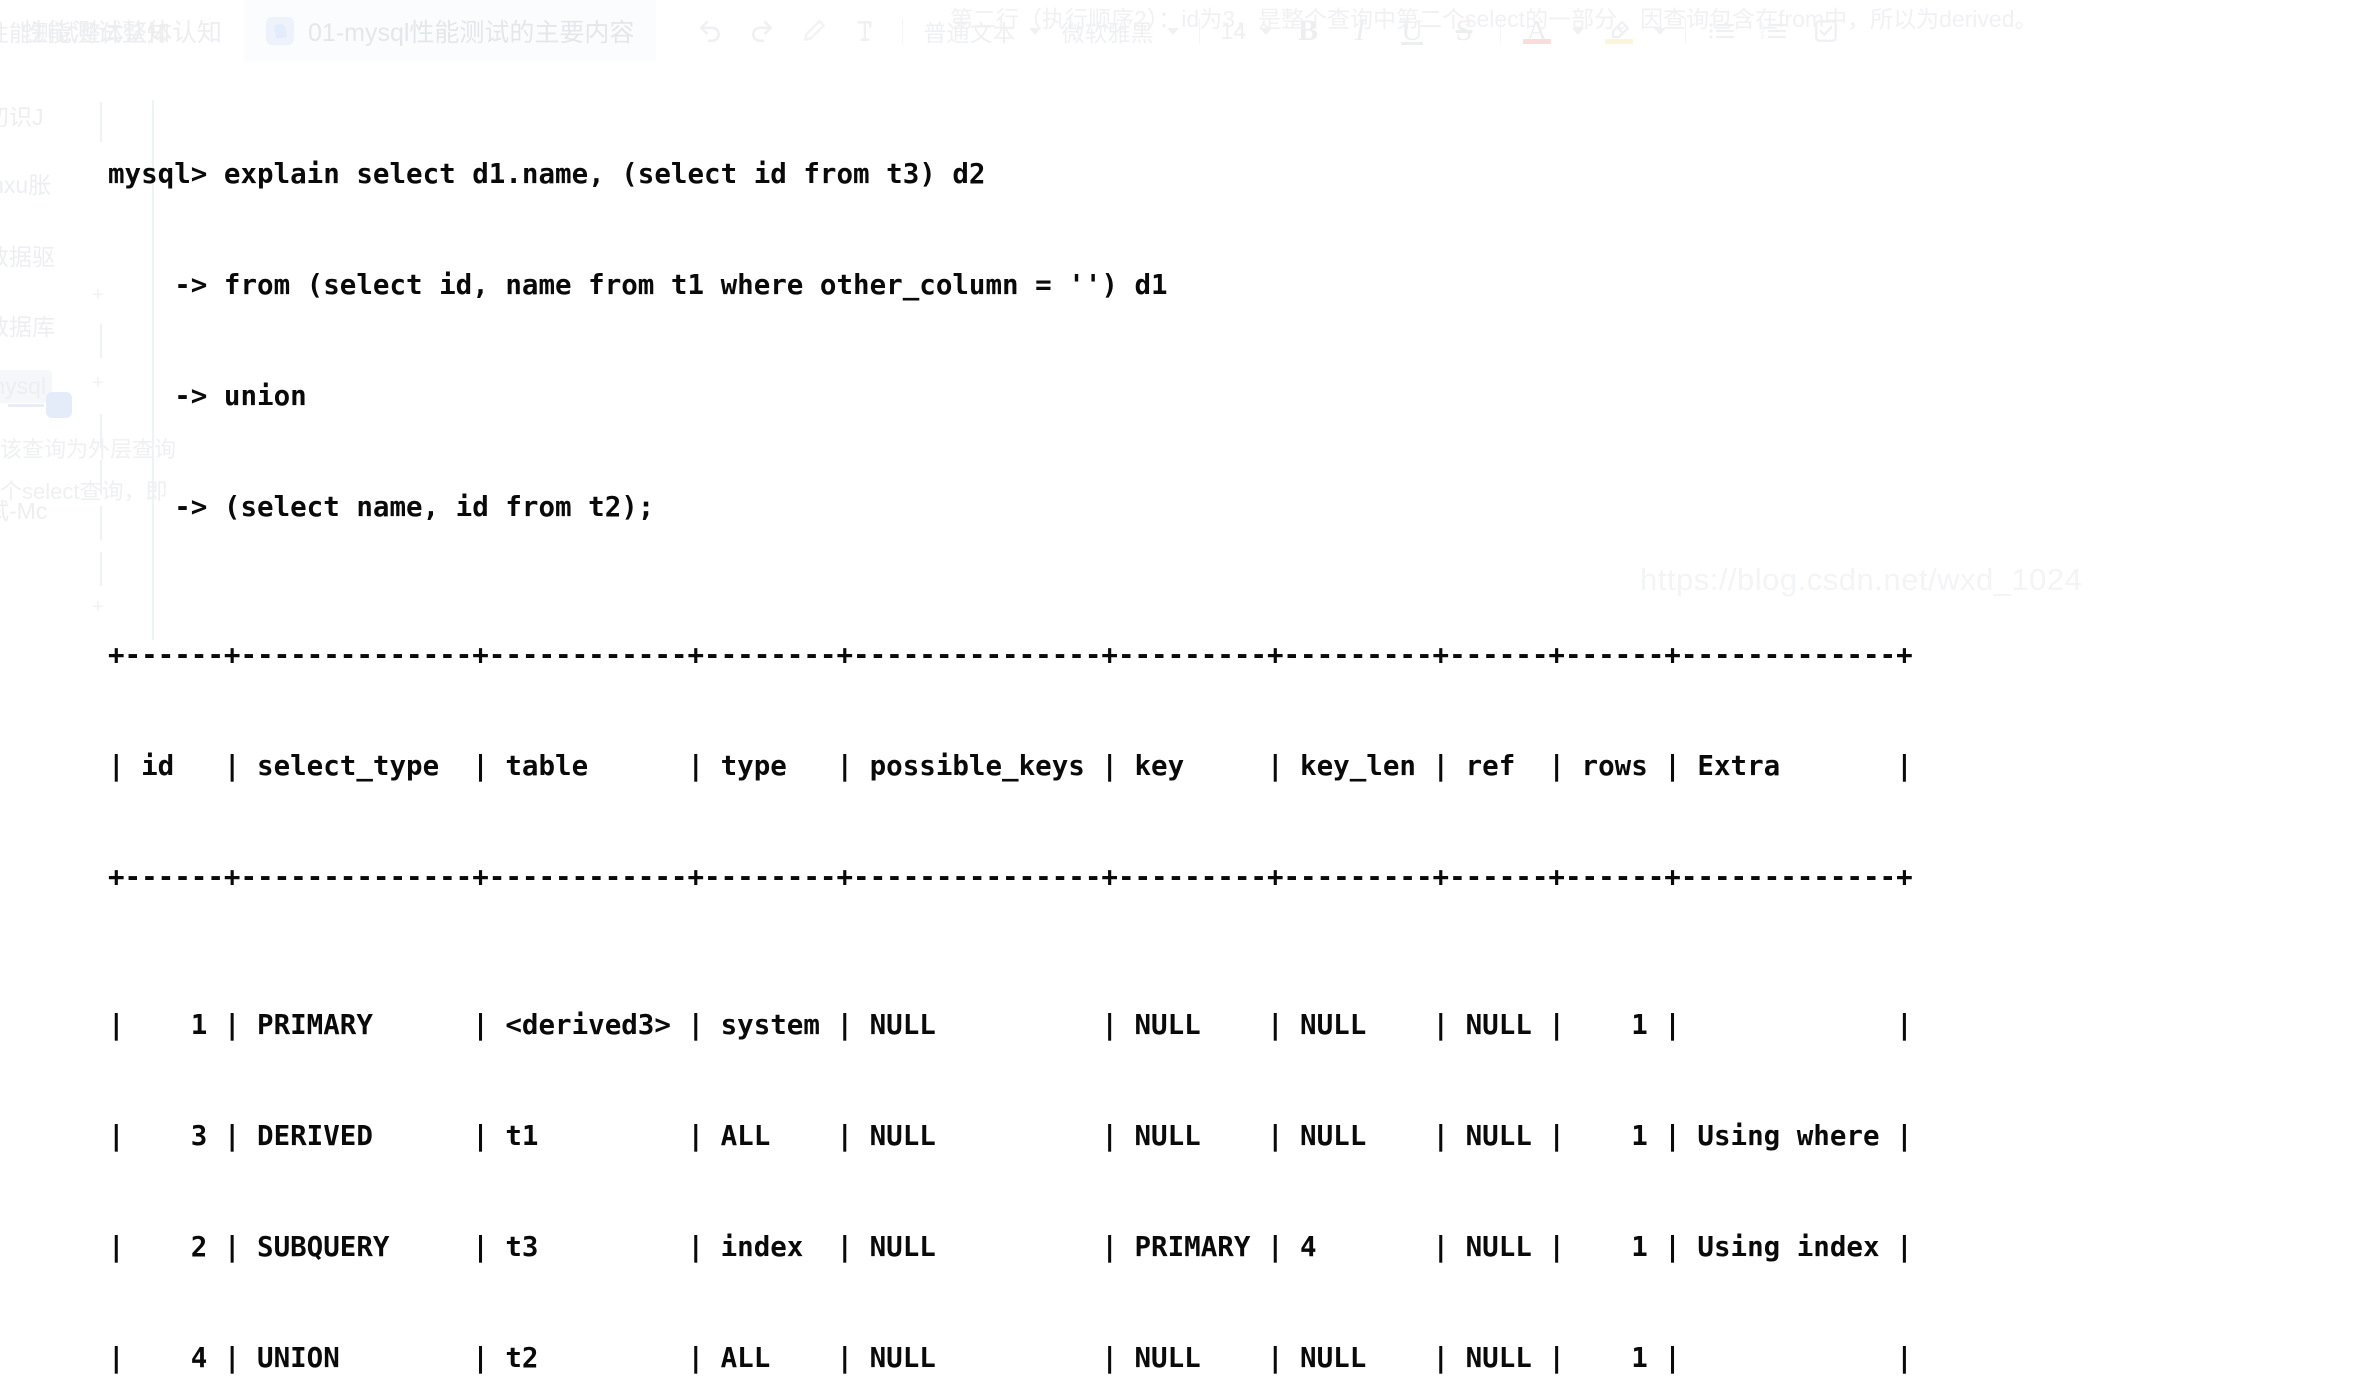 The height and width of the screenshot is (1396, 2354). I want to click on annotation-dash, so click(26, 405).